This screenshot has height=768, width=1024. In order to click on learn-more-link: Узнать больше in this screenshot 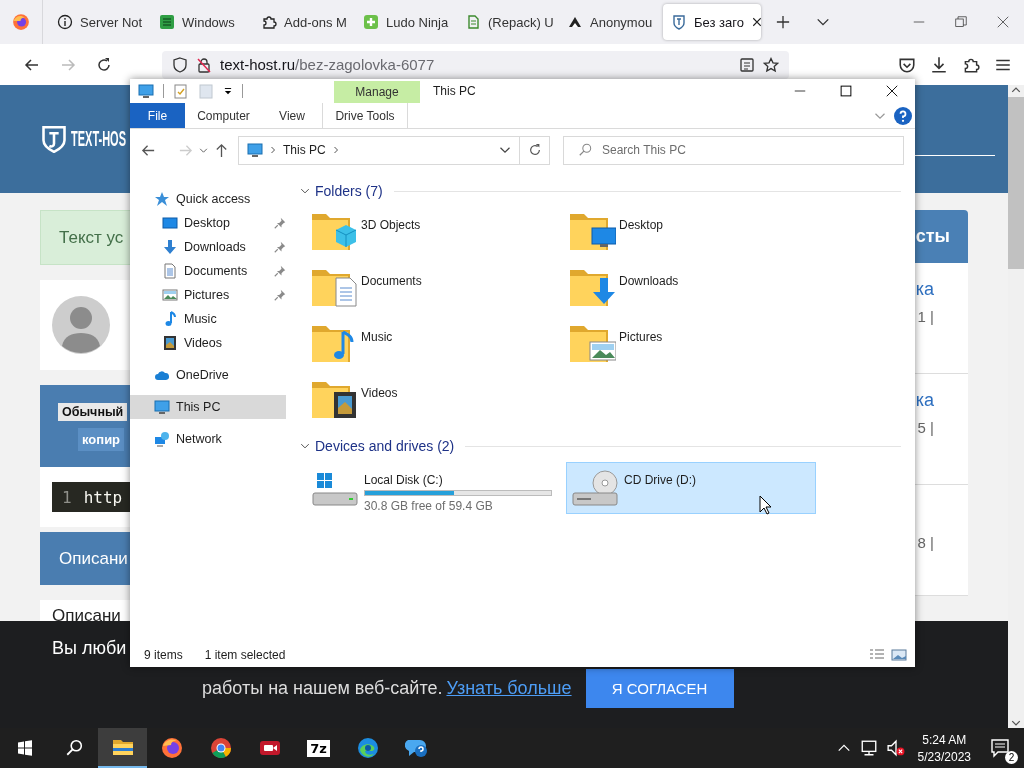, I will do `click(509, 688)`.